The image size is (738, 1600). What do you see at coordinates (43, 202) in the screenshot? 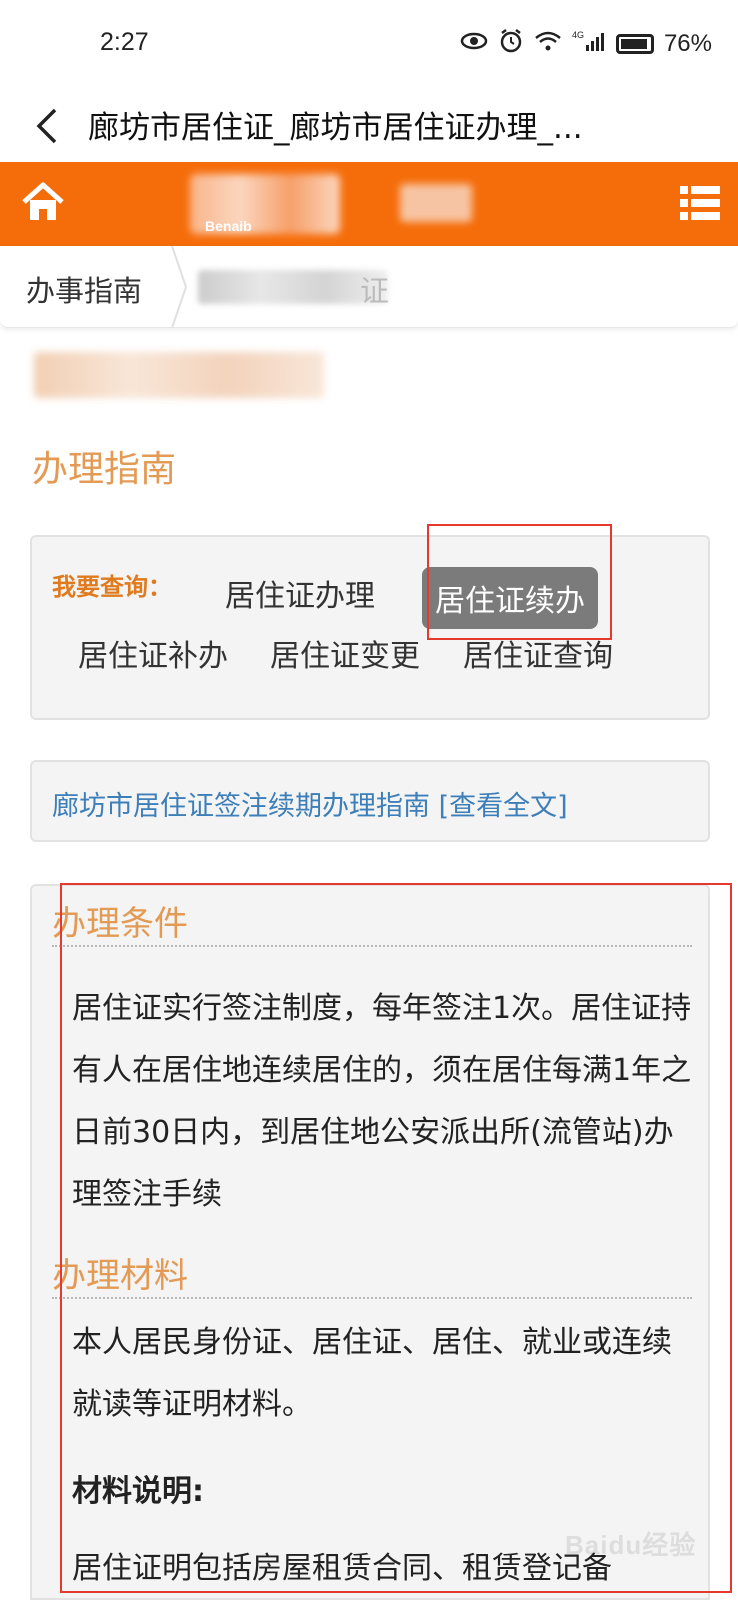
I see `home-icon` at bounding box center [43, 202].